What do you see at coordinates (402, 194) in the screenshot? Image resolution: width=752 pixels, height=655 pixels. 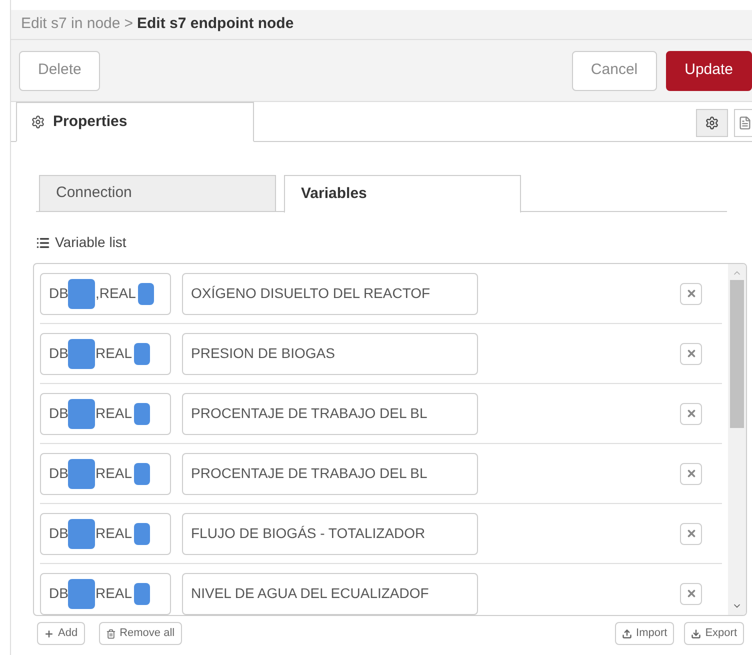 I see `sub-tab: Variables` at bounding box center [402, 194].